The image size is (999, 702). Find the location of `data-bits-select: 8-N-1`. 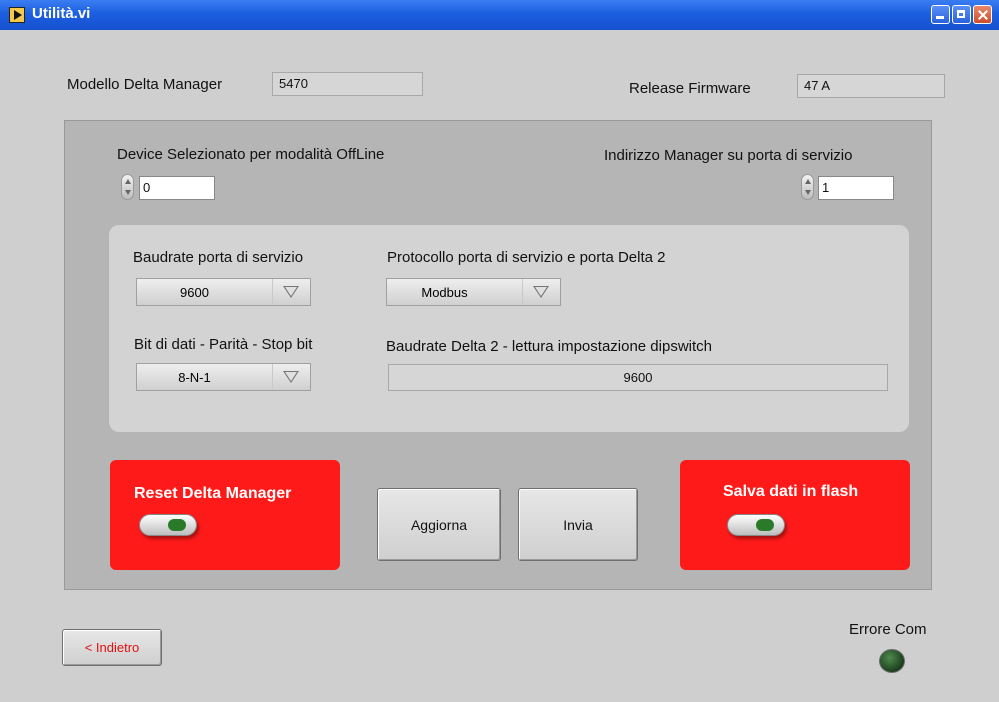

data-bits-select: 8-N-1 is located at coordinates (223, 377).